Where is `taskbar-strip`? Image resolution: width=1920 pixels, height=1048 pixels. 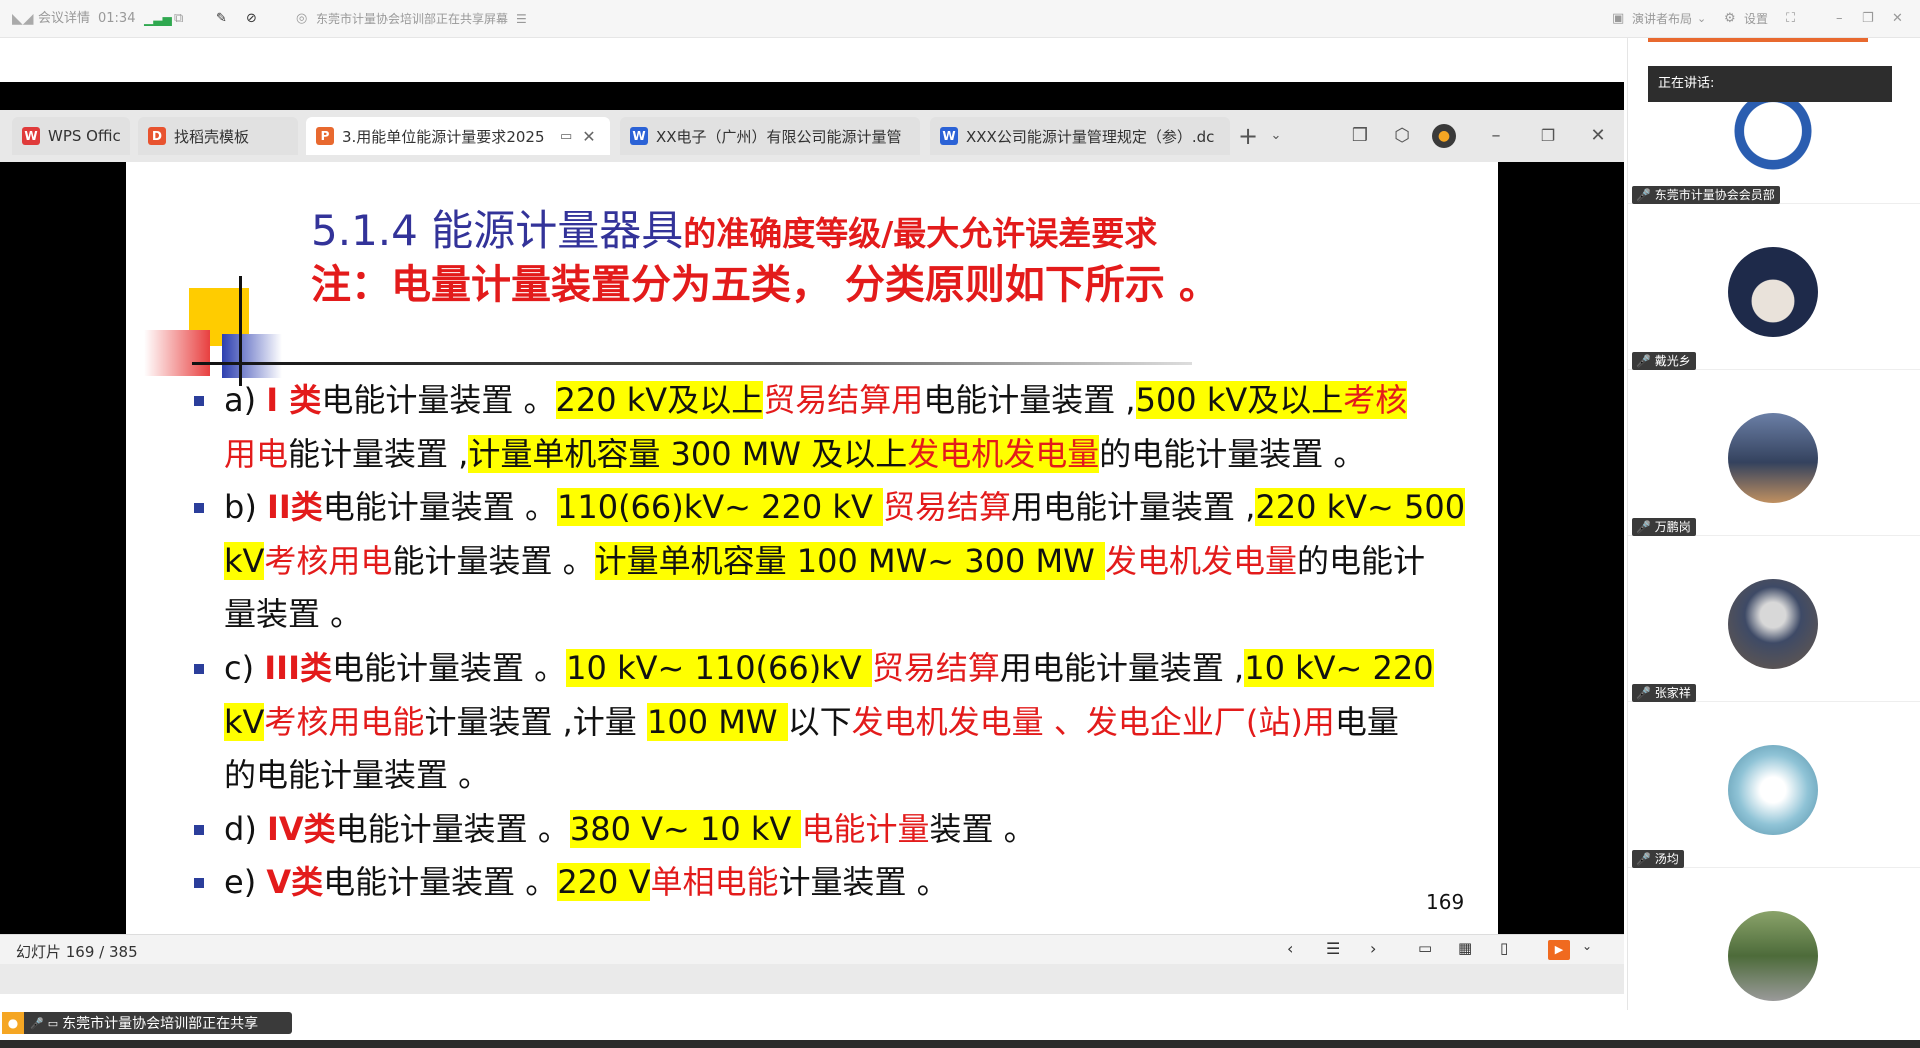
taskbar-strip is located at coordinates (960, 1044).